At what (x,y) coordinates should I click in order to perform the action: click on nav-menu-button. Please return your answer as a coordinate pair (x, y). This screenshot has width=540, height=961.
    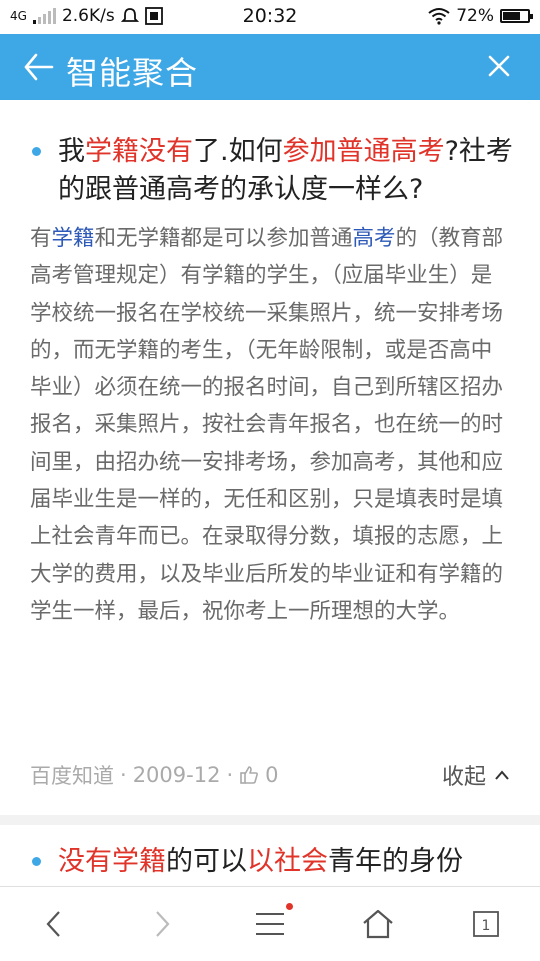
    Looking at the image, I should click on (270, 924).